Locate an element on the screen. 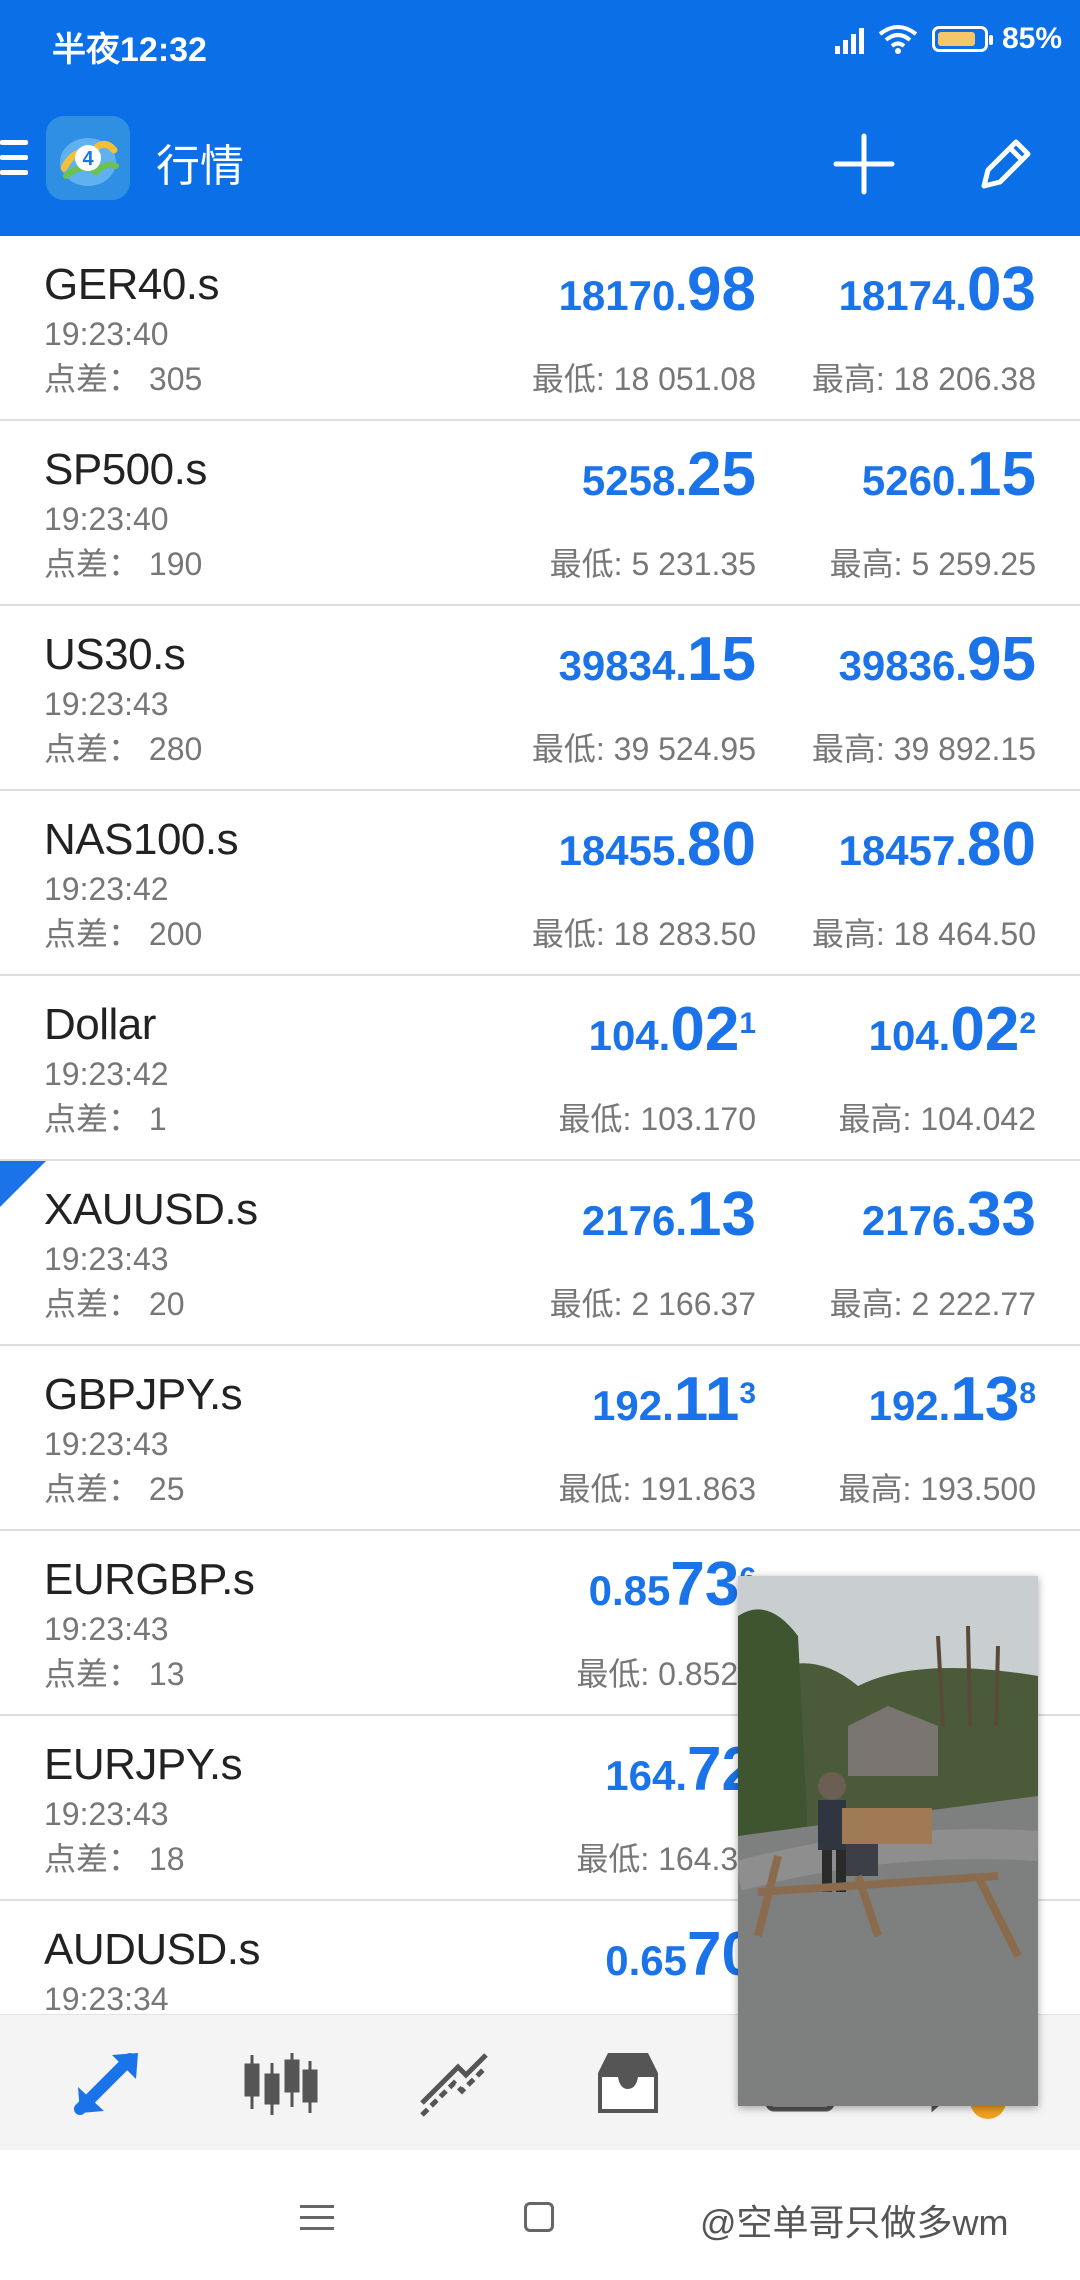 This screenshot has height=2280, width=1080. low-price: 最低: 164.33 is located at coordinates (666, 1859).